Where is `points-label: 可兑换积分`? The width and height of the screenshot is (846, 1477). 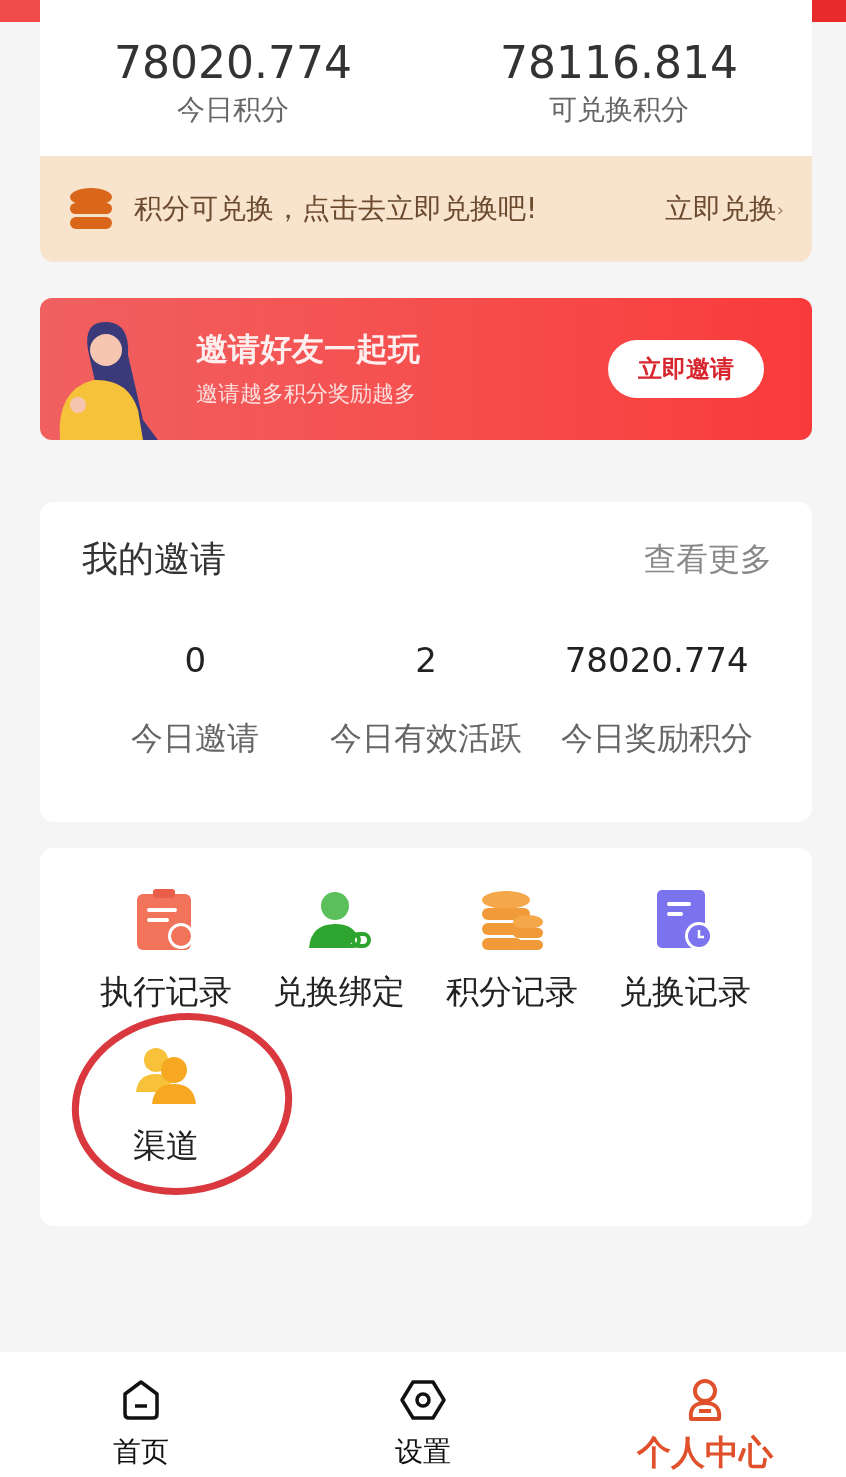 points-label: 可兑换积分 is located at coordinates (619, 110).